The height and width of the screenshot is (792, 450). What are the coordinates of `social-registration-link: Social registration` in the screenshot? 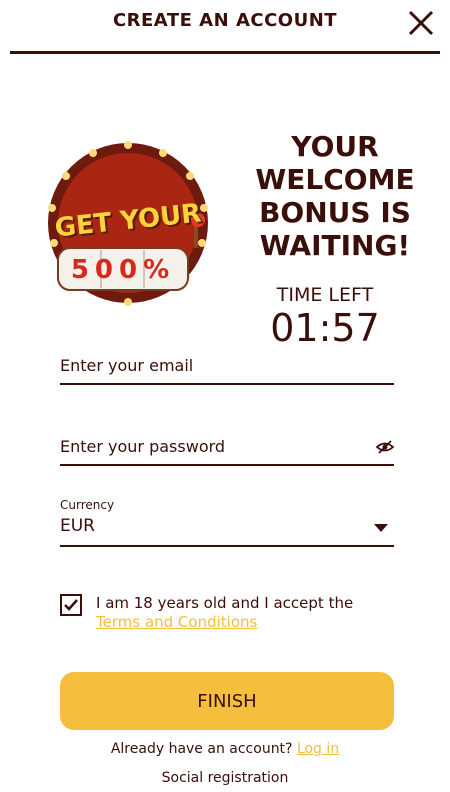 It's located at (225, 778).